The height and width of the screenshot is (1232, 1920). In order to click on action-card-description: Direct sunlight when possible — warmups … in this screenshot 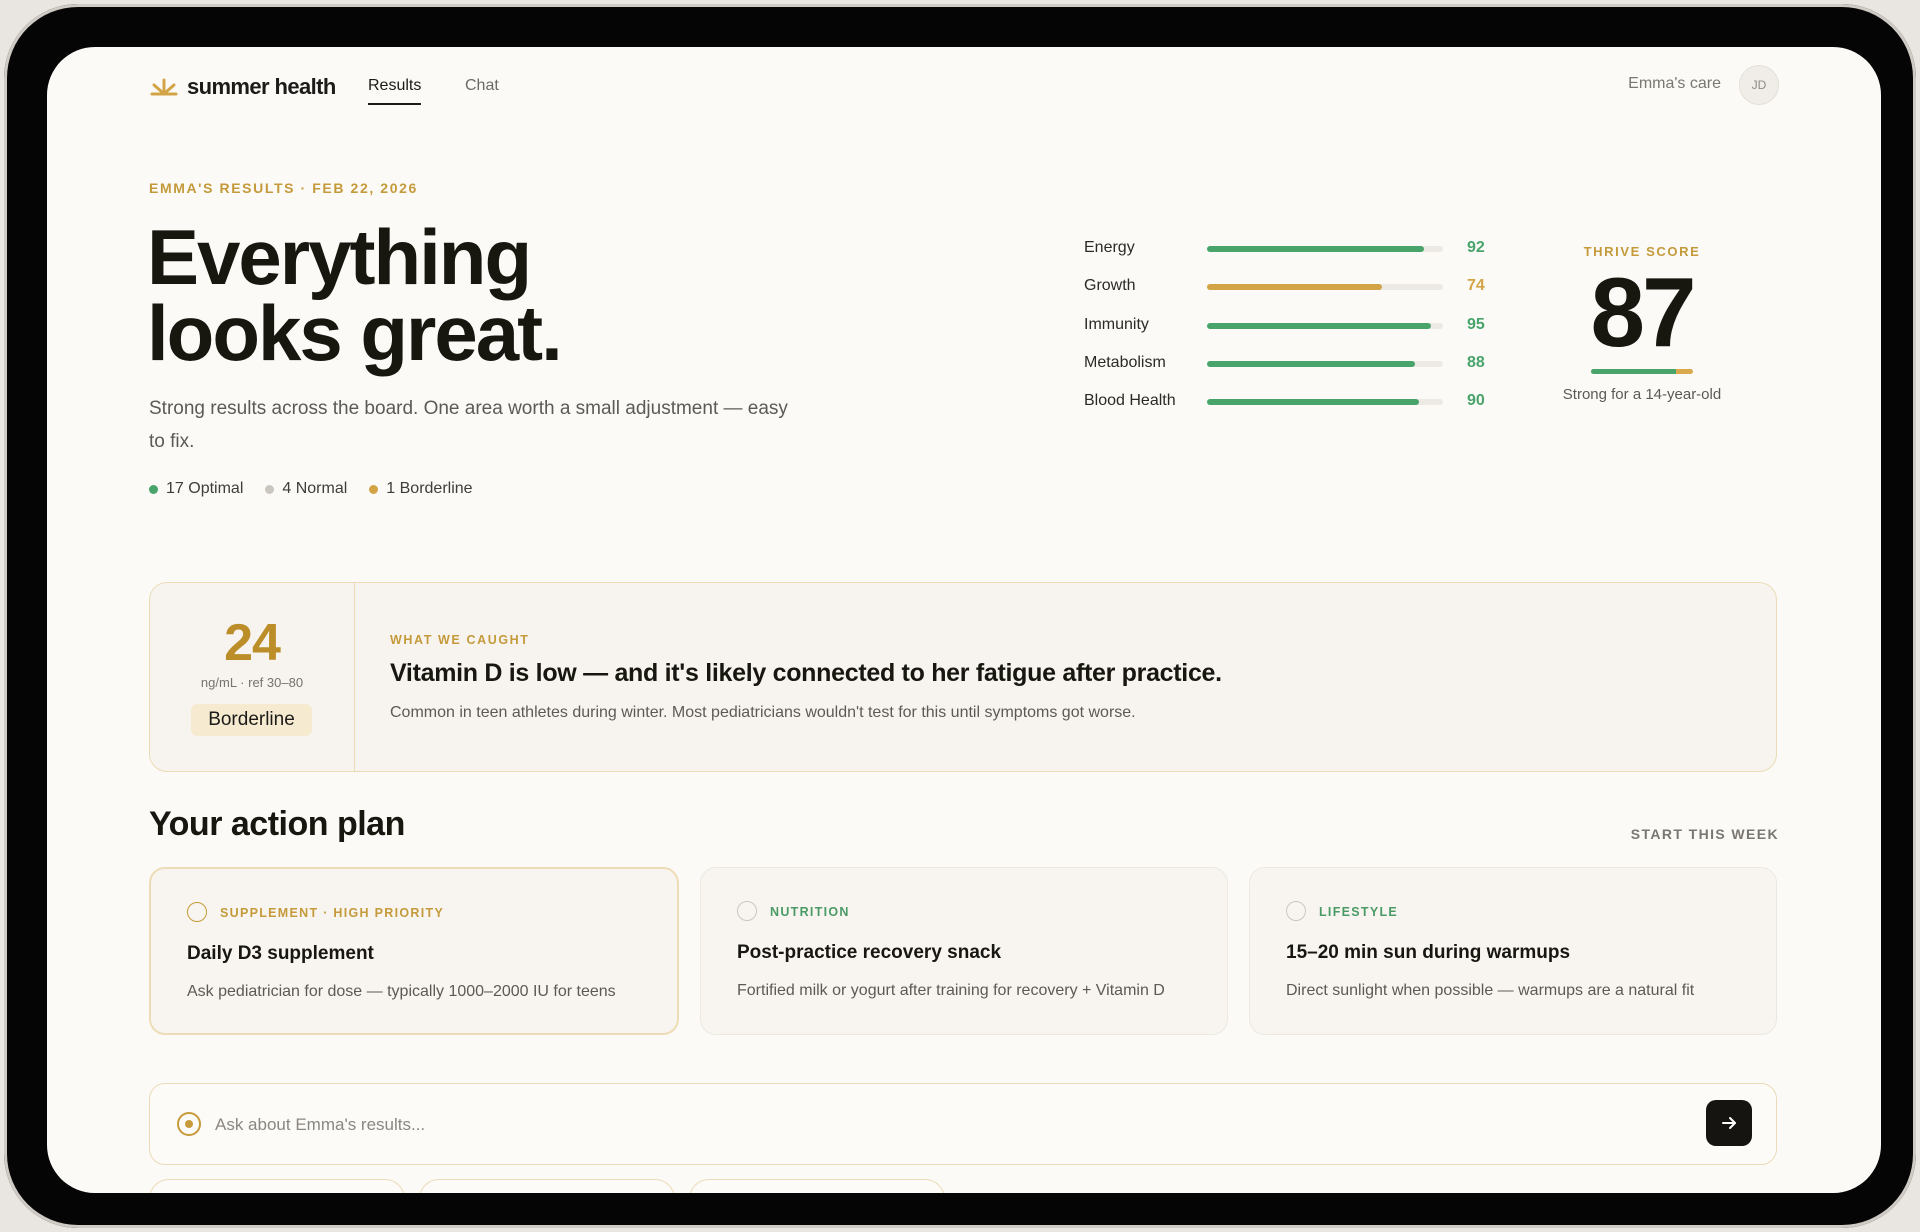, I will do `click(1490, 990)`.